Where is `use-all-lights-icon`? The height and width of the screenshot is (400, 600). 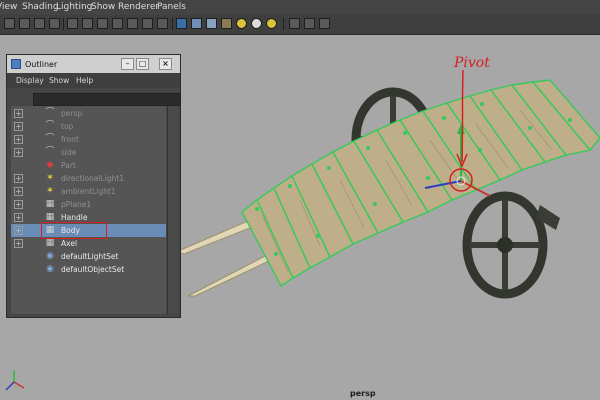
use-all-lights-icon is located at coordinates (241, 23).